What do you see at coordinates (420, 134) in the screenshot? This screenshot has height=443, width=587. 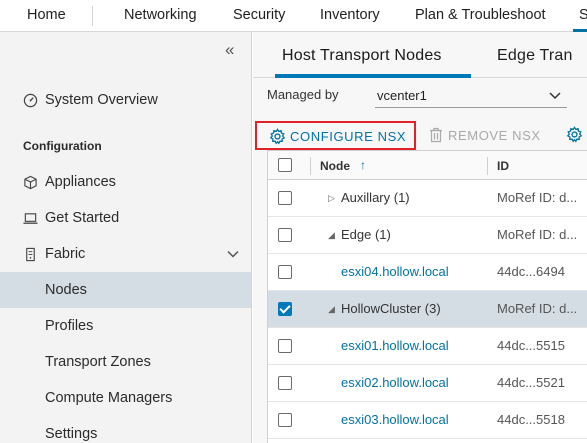 I see `toolbar: CONFIGURE NSX REMOVE NSX` at bounding box center [420, 134].